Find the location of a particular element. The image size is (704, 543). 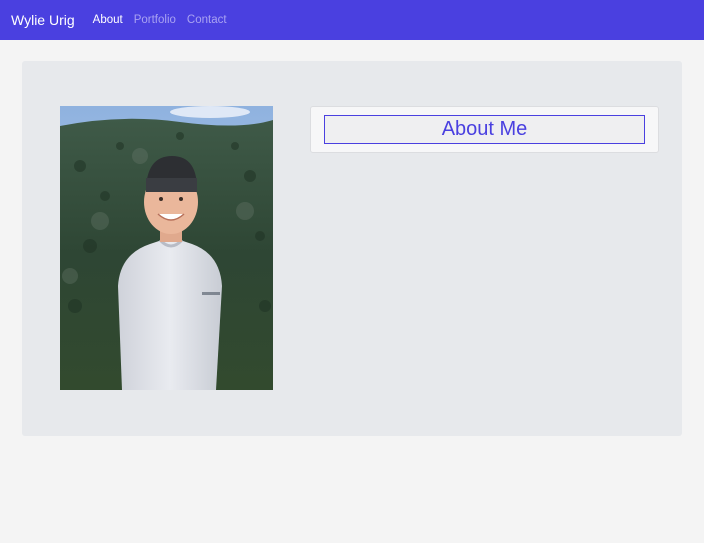

brand-link: Wylie Urig is located at coordinates (43, 20).